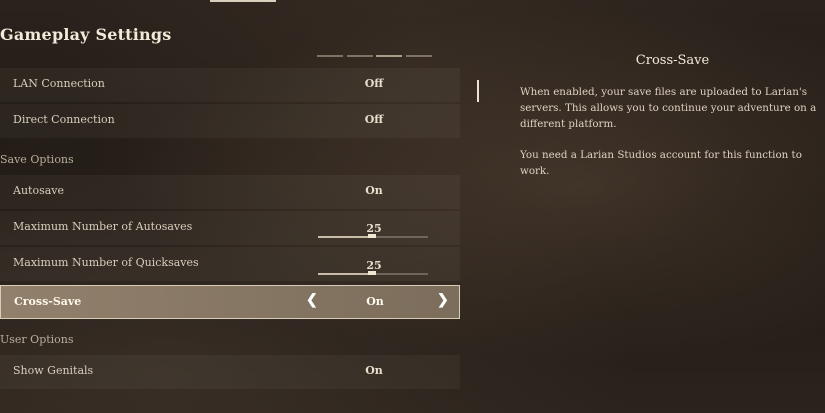  Describe the element at coordinates (103, 226) in the screenshot. I see `setting-label: Maximum Number of Autosaves` at that location.